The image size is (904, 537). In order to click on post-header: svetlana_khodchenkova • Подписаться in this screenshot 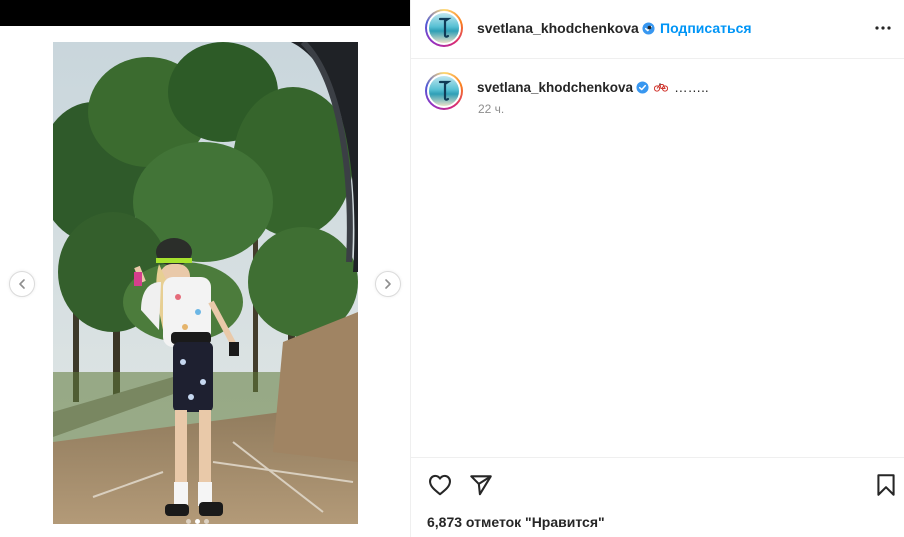, I will do `click(657, 29)`.